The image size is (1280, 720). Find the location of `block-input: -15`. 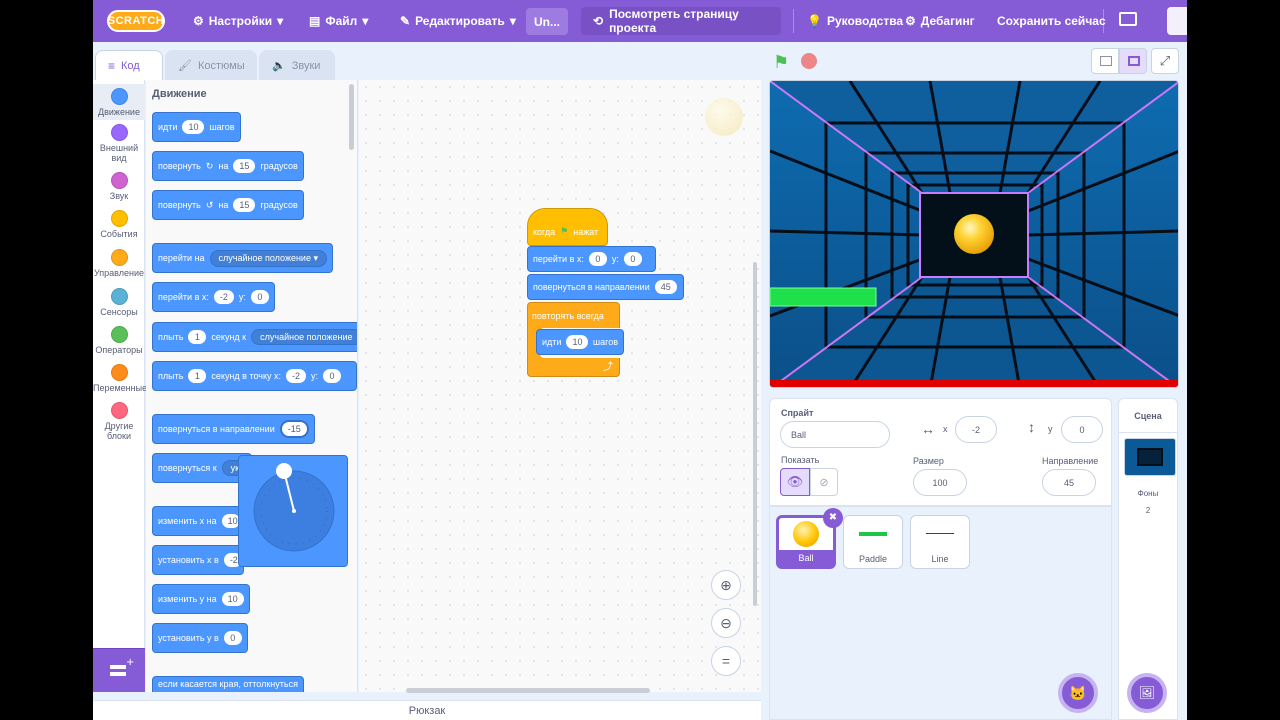

block-input: -15 is located at coordinates (294, 429).